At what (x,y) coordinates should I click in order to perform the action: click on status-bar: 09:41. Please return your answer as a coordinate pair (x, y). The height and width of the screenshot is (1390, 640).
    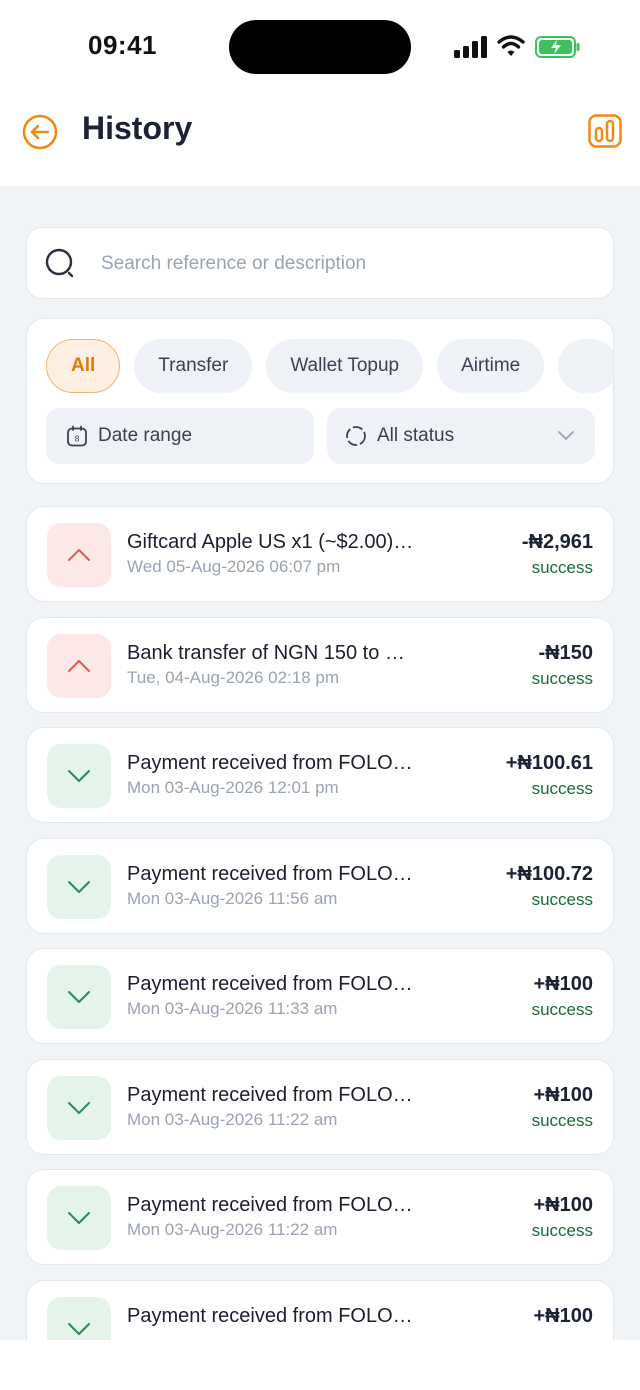
    Looking at the image, I should click on (320, 48).